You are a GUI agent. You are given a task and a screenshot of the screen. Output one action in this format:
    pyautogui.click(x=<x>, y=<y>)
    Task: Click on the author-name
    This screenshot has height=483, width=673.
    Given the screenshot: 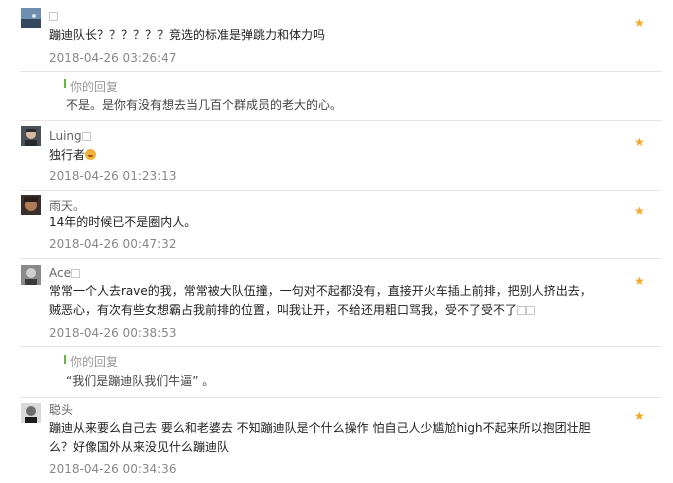 What is the action you would take?
    pyautogui.click(x=53, y=16)
    